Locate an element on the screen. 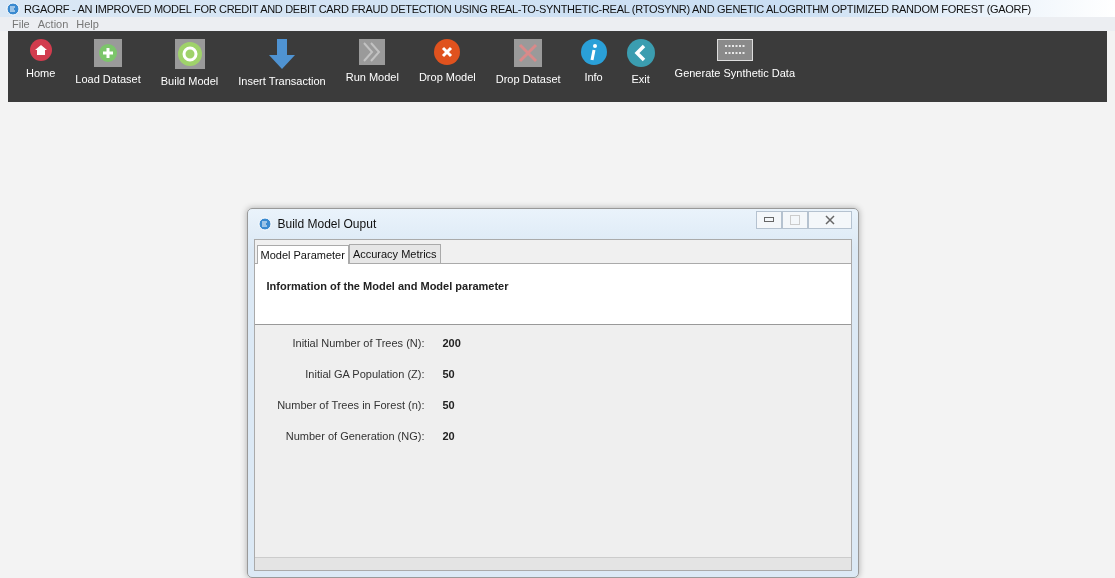  double-chevron-icon is located at coordinates (372, 52).